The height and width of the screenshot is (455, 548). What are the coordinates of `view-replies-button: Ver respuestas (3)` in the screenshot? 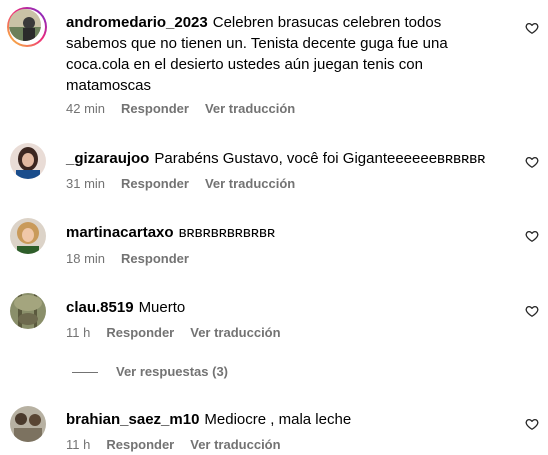 It's located at (150, 371).